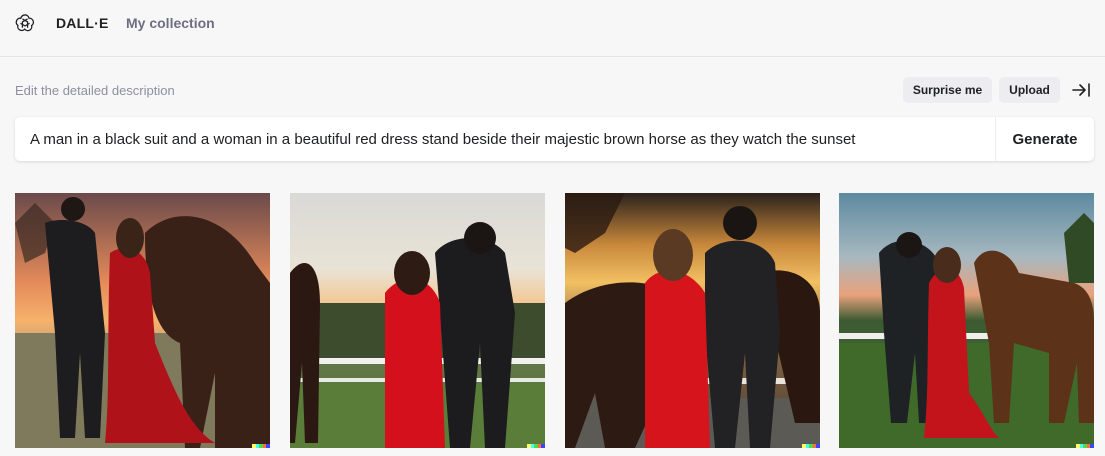 The width and height of the screenshot is (1105, 456). Describe the element at coordinates (552, 28) in the screenshot. I see `top-navigation-bar: DALL·E My collection` at that location.